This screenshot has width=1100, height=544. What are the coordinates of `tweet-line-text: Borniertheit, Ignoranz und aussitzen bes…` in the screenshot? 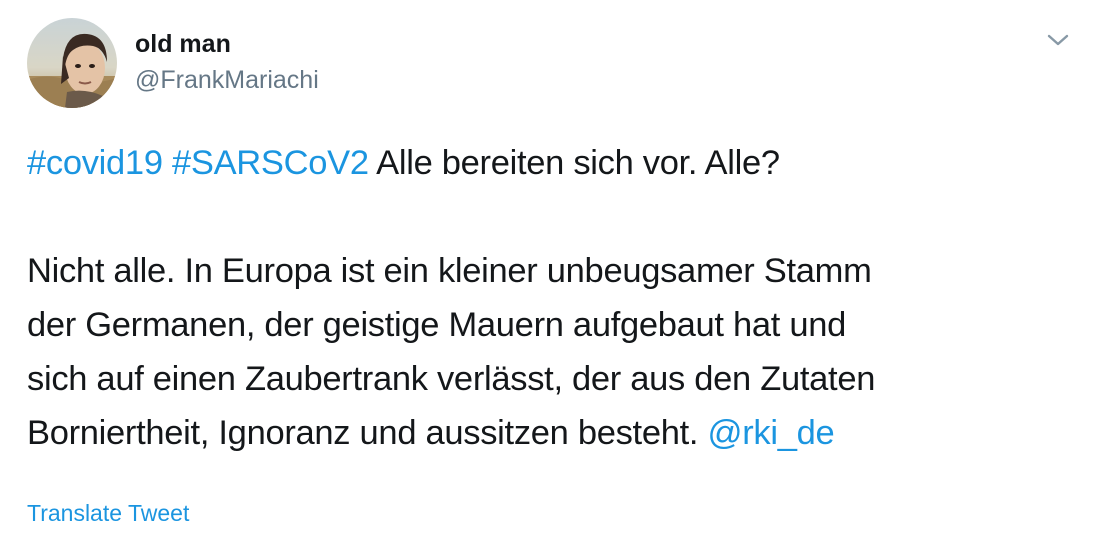 It's located at (363, 433).